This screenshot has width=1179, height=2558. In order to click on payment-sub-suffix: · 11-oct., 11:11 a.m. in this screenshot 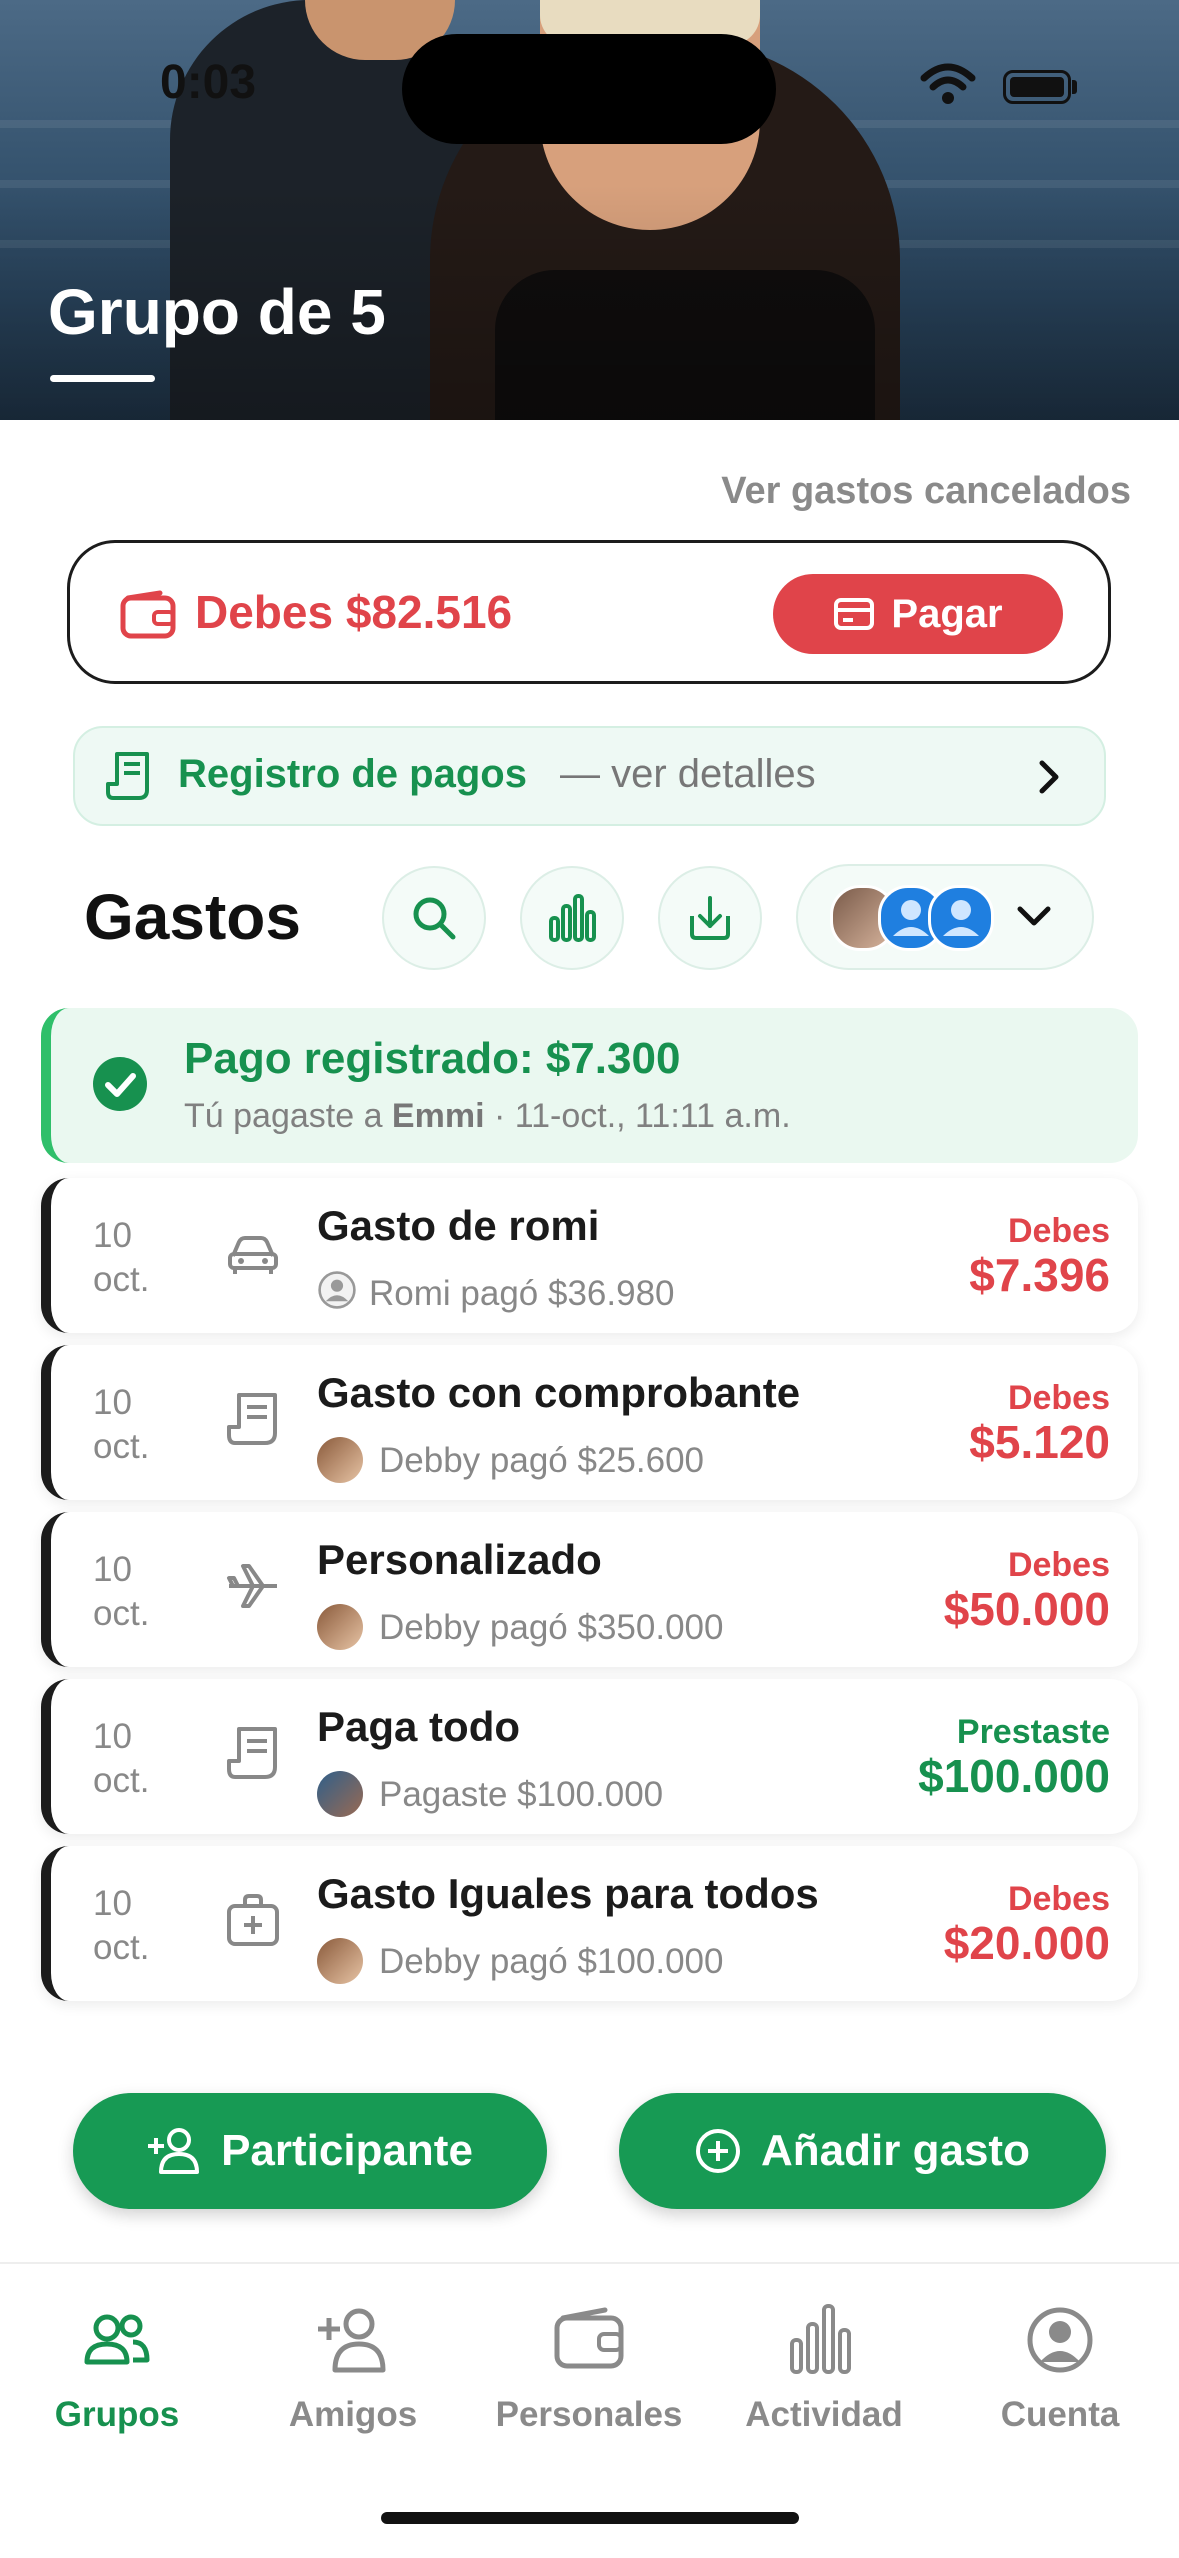, I will do `click(637, 1116)`.